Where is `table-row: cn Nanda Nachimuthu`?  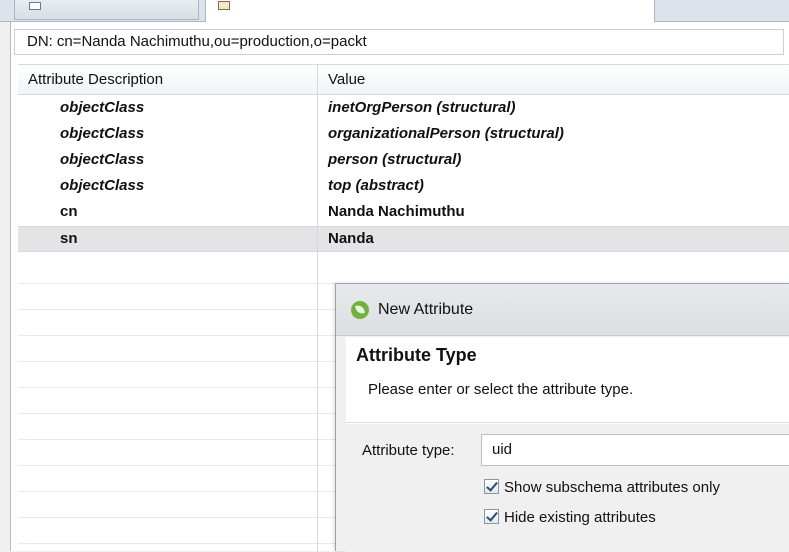 table-row: cn Nanda Nachimuthu is located at coordinates (403, 213).